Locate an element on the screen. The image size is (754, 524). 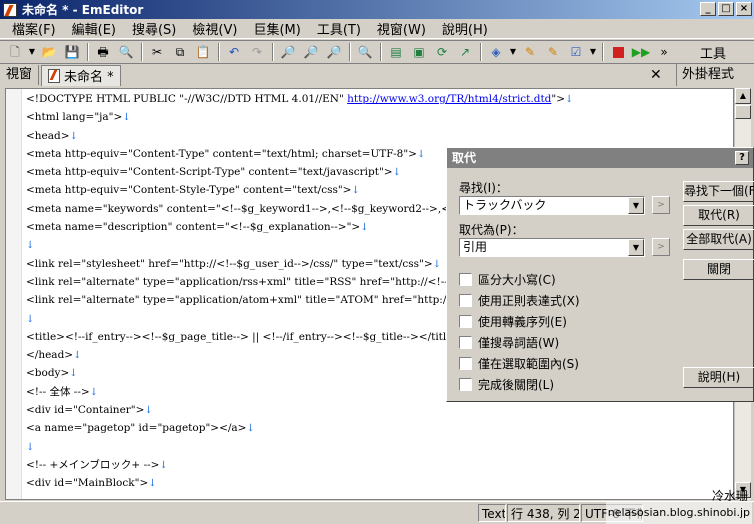
code-line: ↓ is located at coordinates (299, 447).